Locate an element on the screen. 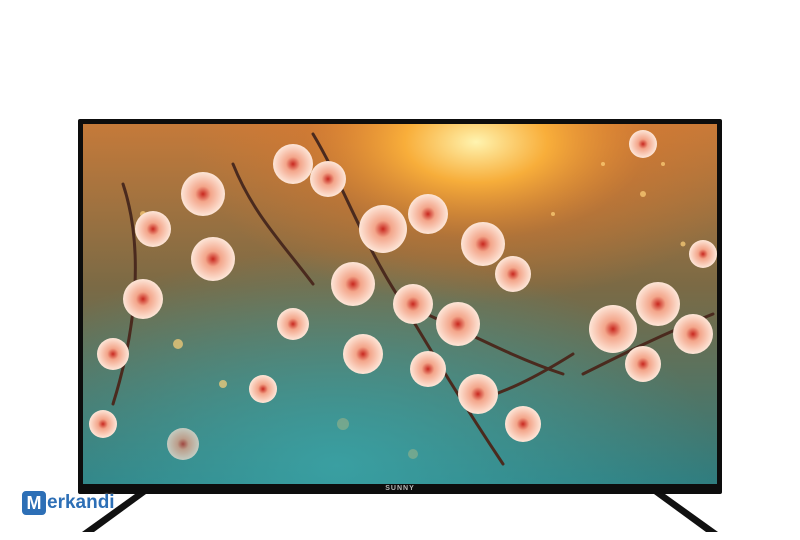 This screenshot has width=800, height=540. merkandi-watermark: M erkandi is located at coordinates (68, 503).